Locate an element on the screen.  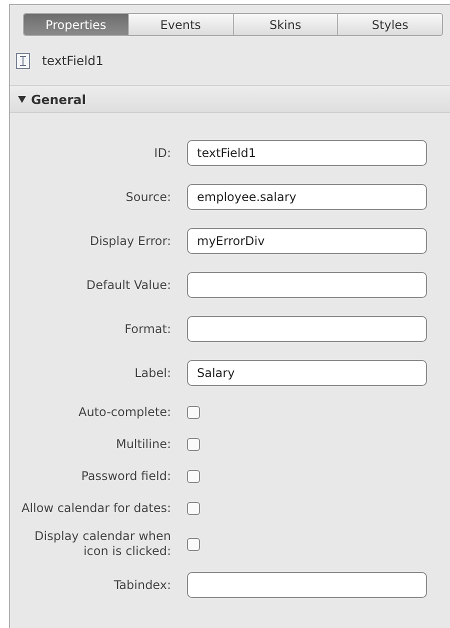
field-label: Default Value: is located at coordinates (128, 285).